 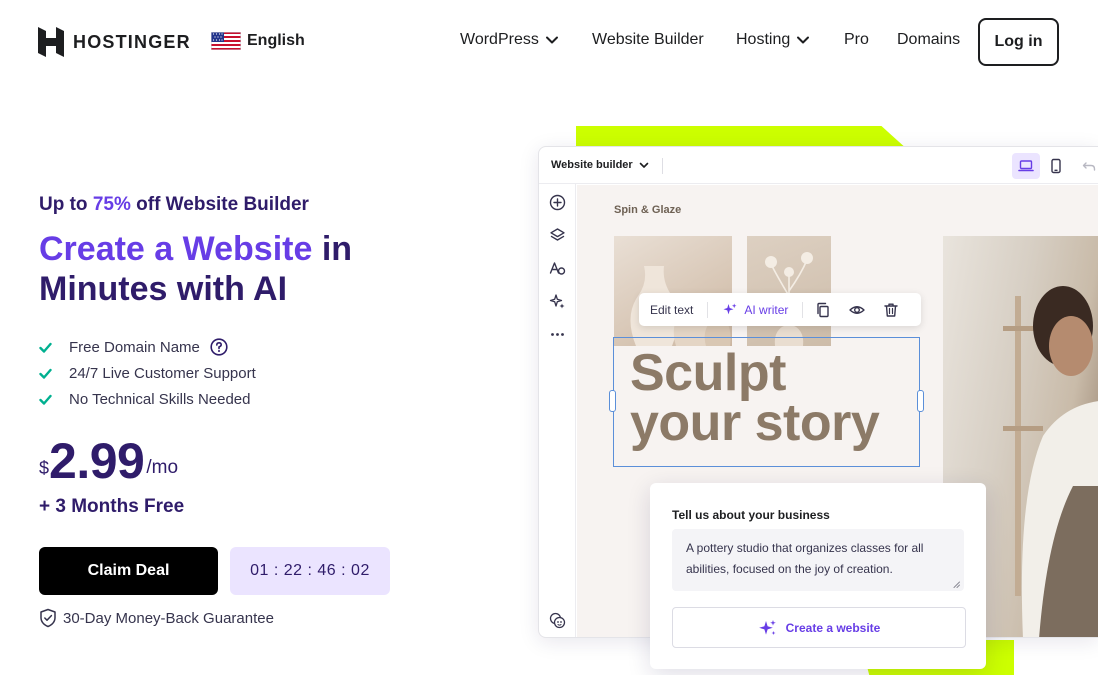 What do you see at coordinates (857, 310) in the screenshot?
I see `eye-icon` at bounding box center [857, 310].